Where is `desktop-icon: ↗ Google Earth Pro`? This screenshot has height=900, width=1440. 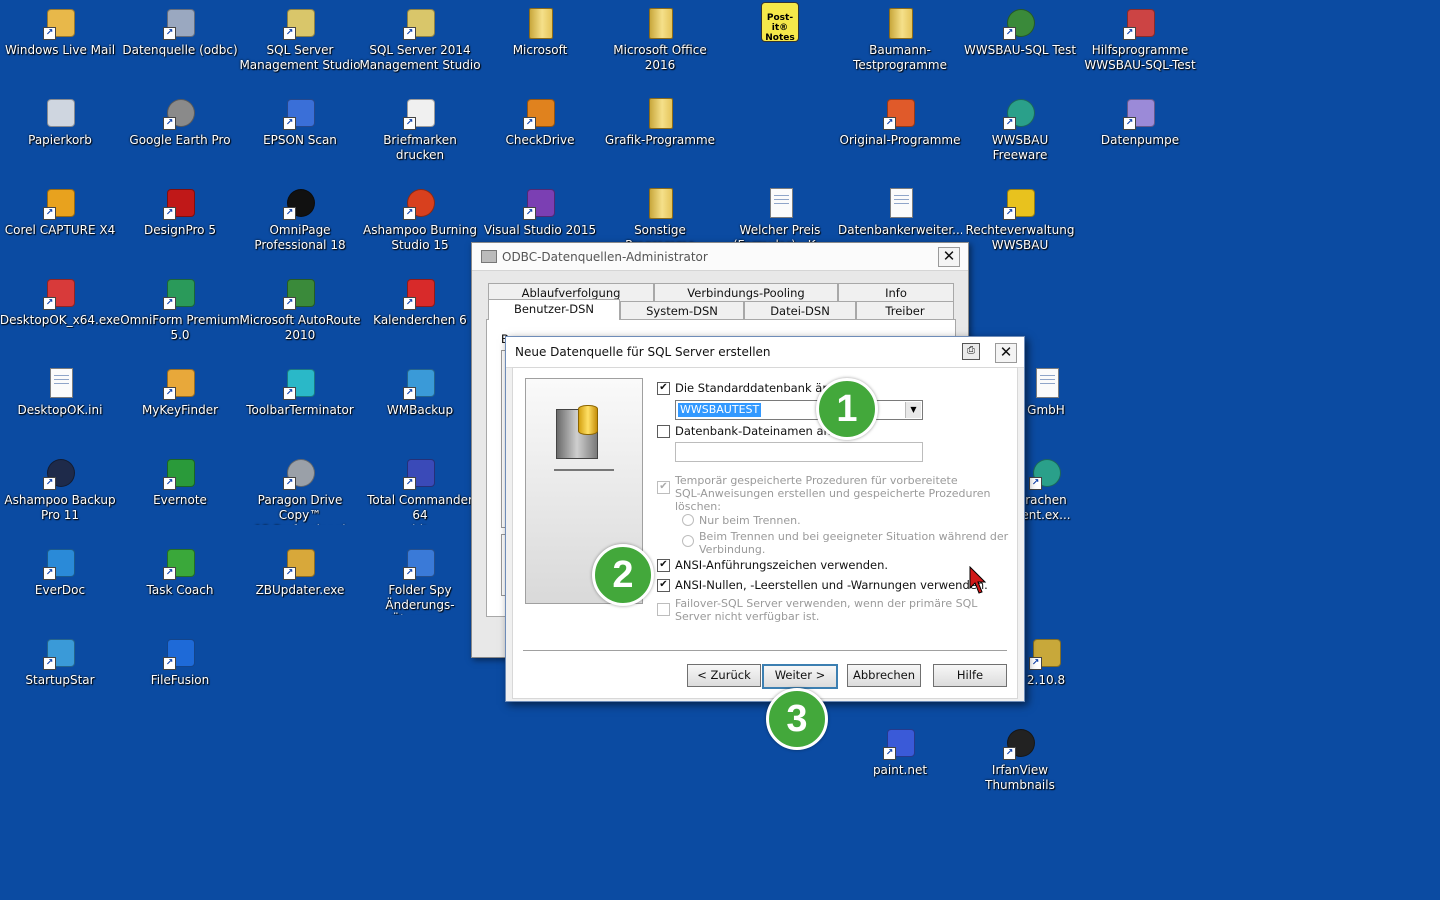
desktop-icon: ↗ Google Earth Pro is located at coordinates (180, 133).